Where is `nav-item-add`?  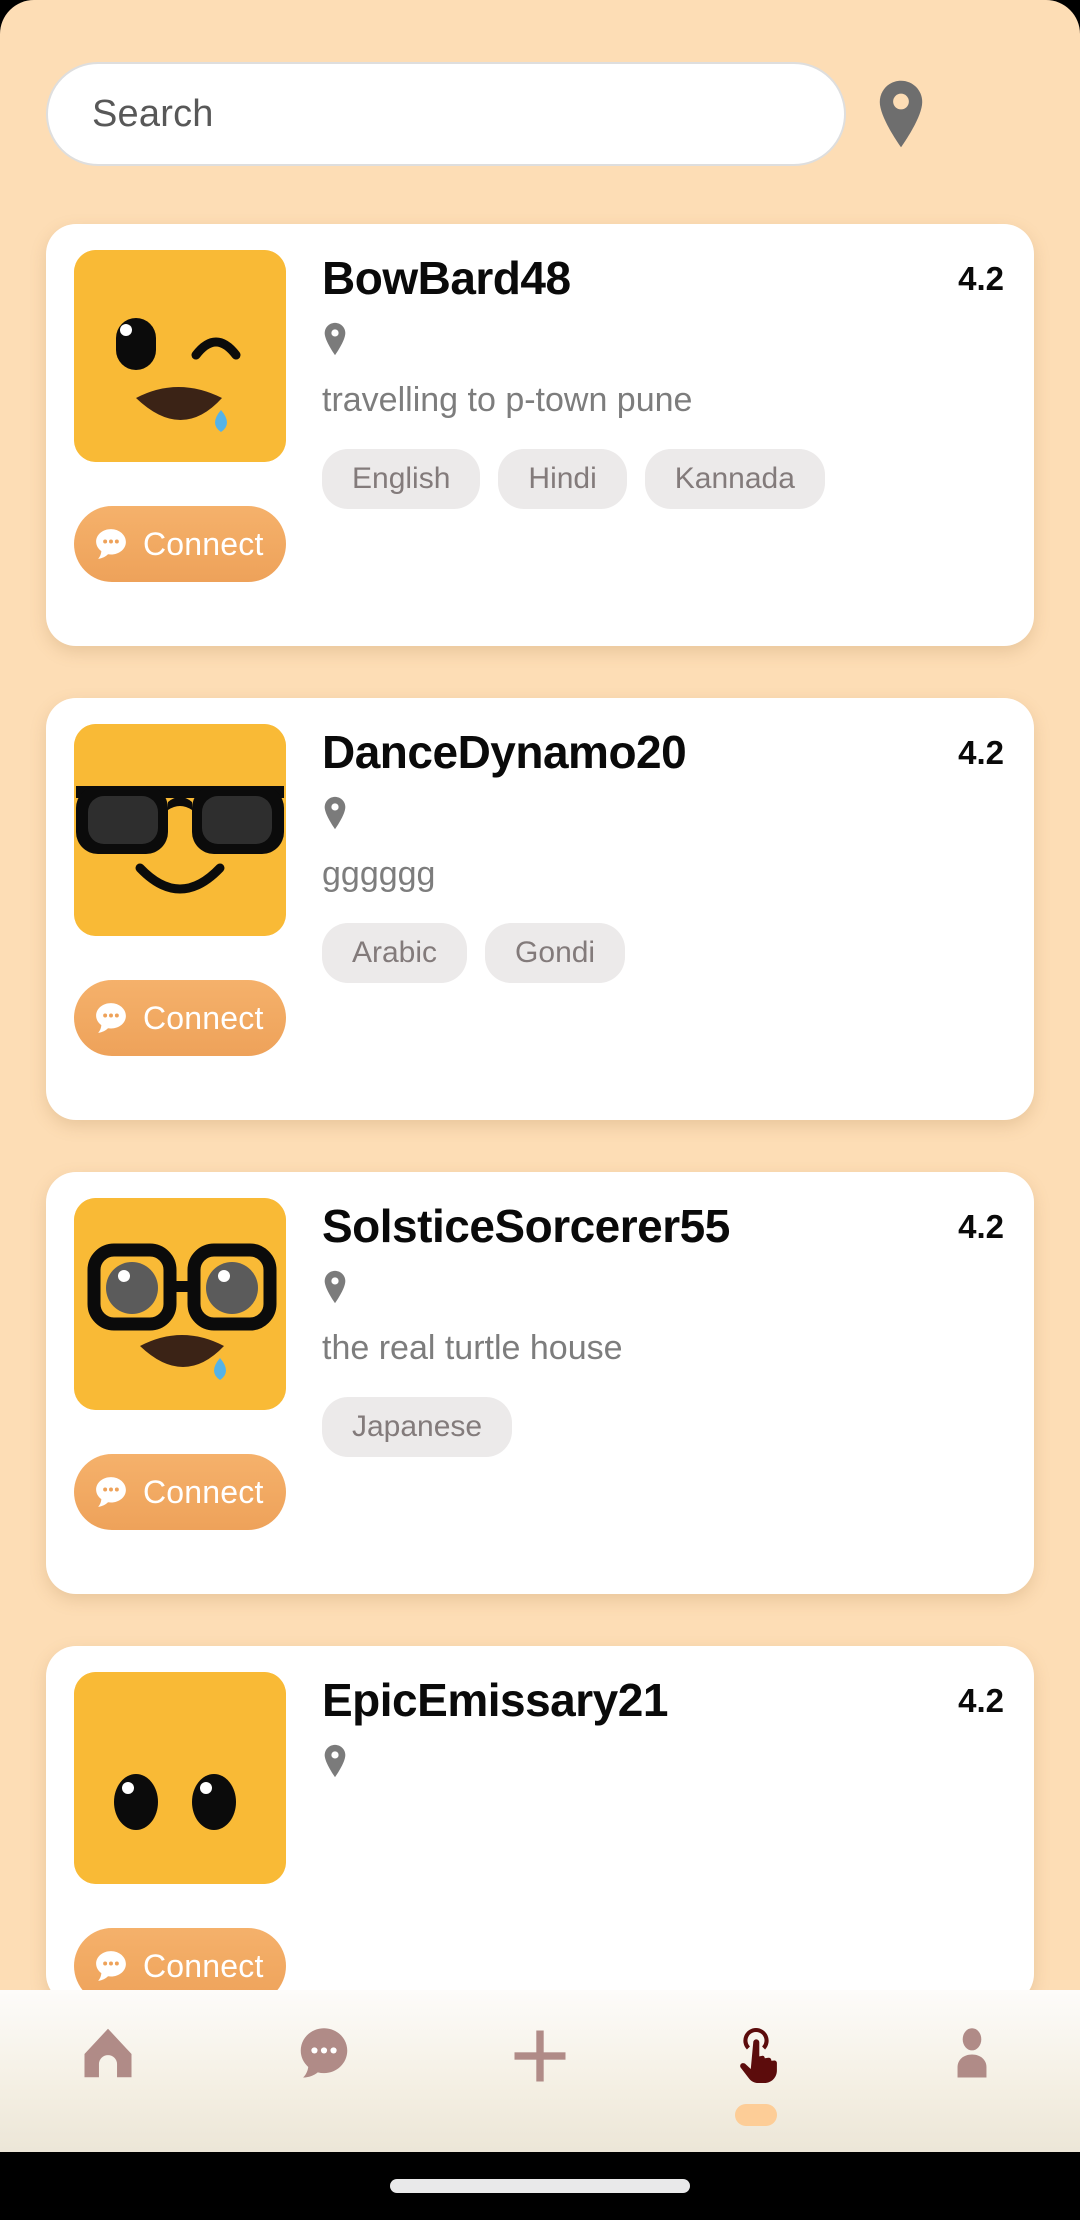
nav-item-add is located at coordinates (540, 2075).